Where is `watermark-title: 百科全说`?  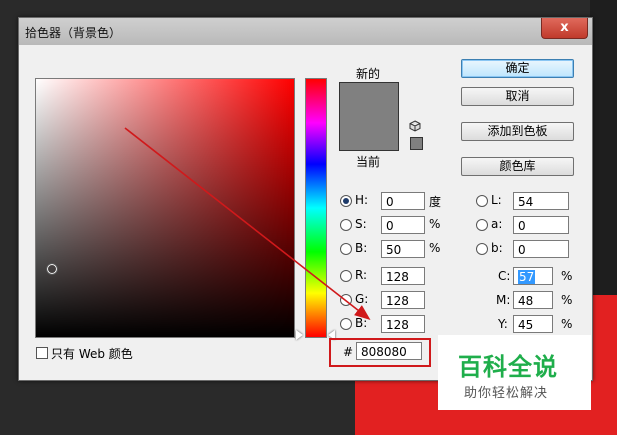 watermark-title: 百科全说 is located at coordinates (508, 367).